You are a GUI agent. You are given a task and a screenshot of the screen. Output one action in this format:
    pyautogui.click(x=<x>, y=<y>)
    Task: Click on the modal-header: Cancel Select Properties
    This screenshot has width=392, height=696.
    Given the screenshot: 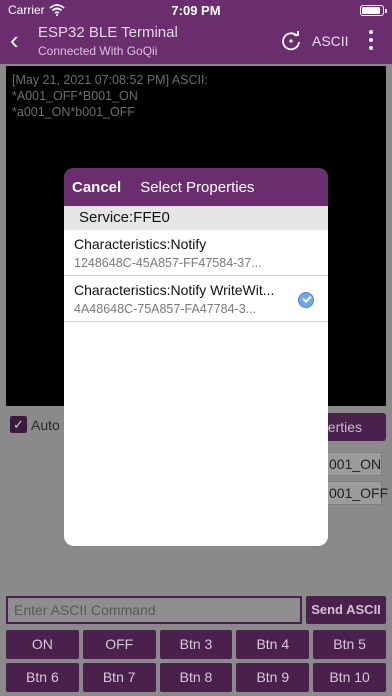 What is the action you would take?
    pyautogui.click(x=196, y=187)
    